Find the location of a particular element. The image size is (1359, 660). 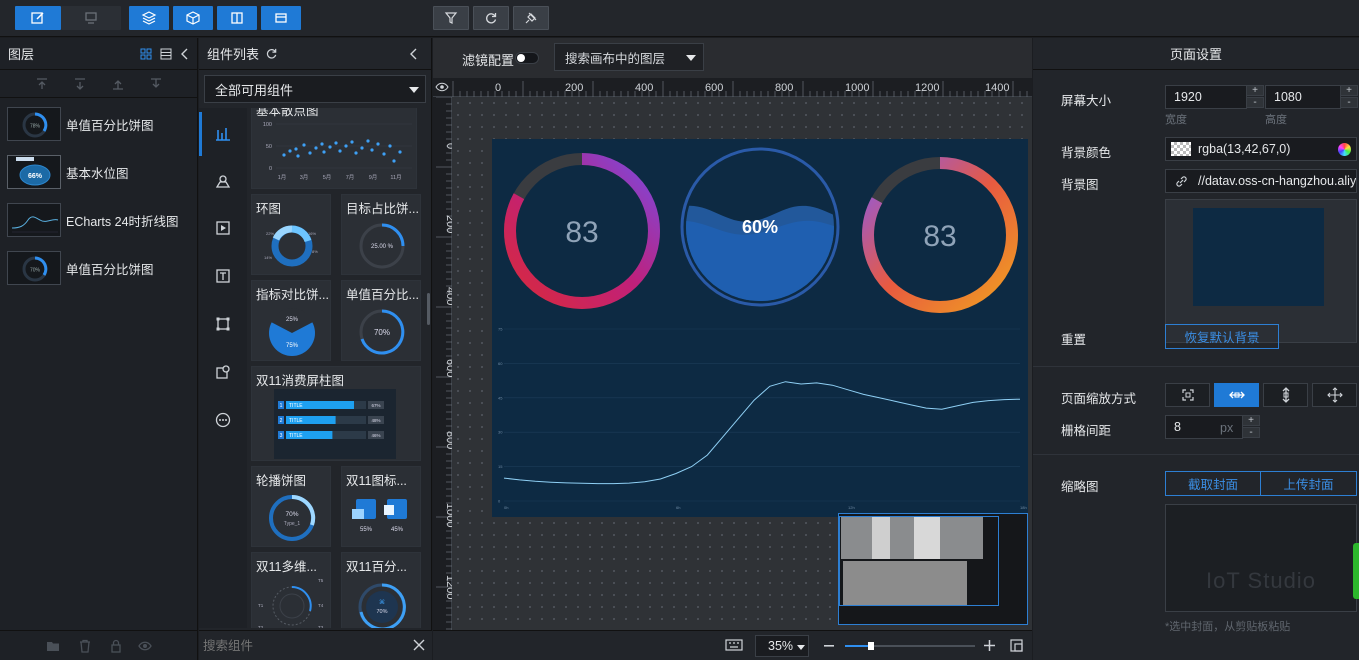

layer-item: 70% 单值百分比饼图 is located at coordinates (99, 268).